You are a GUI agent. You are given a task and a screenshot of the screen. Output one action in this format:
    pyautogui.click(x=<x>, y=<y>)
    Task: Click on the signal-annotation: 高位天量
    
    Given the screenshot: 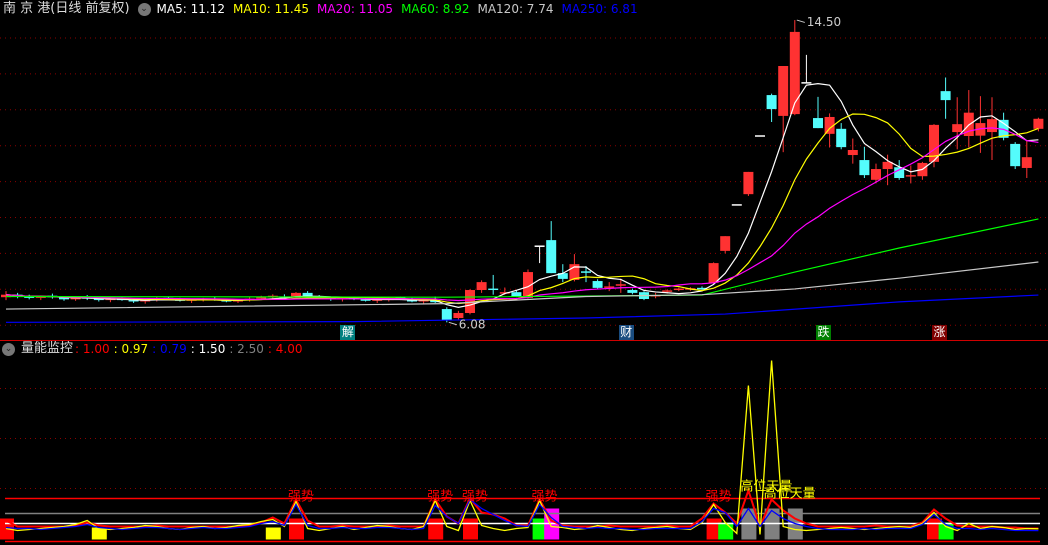 What is the action you would take?
    pyautogui.click(x=790, y=494)
    